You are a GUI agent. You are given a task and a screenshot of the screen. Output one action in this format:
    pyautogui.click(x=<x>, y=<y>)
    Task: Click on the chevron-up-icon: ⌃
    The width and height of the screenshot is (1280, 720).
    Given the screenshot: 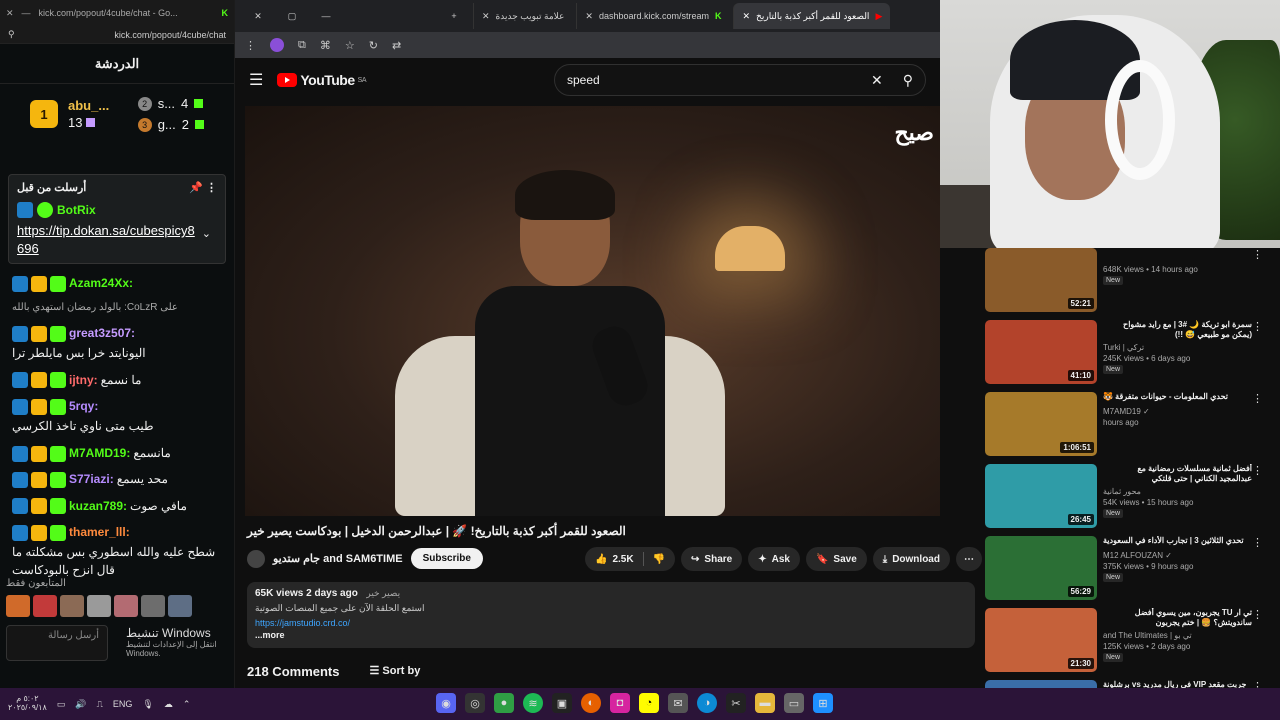 What is the action you would take?
    pyautogui.click(x=187, y=704)
    